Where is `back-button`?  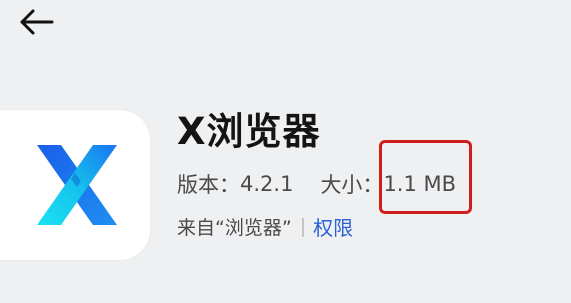
back-button is located at coordinates (36, 22).